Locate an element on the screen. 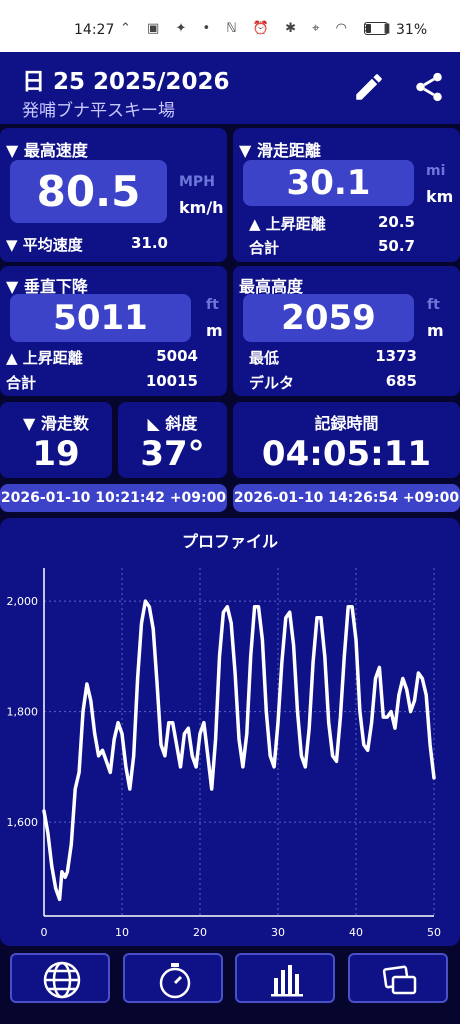 The image size is (460, 1024). x-tick-label: 30 is located at coordinates (278, 932).